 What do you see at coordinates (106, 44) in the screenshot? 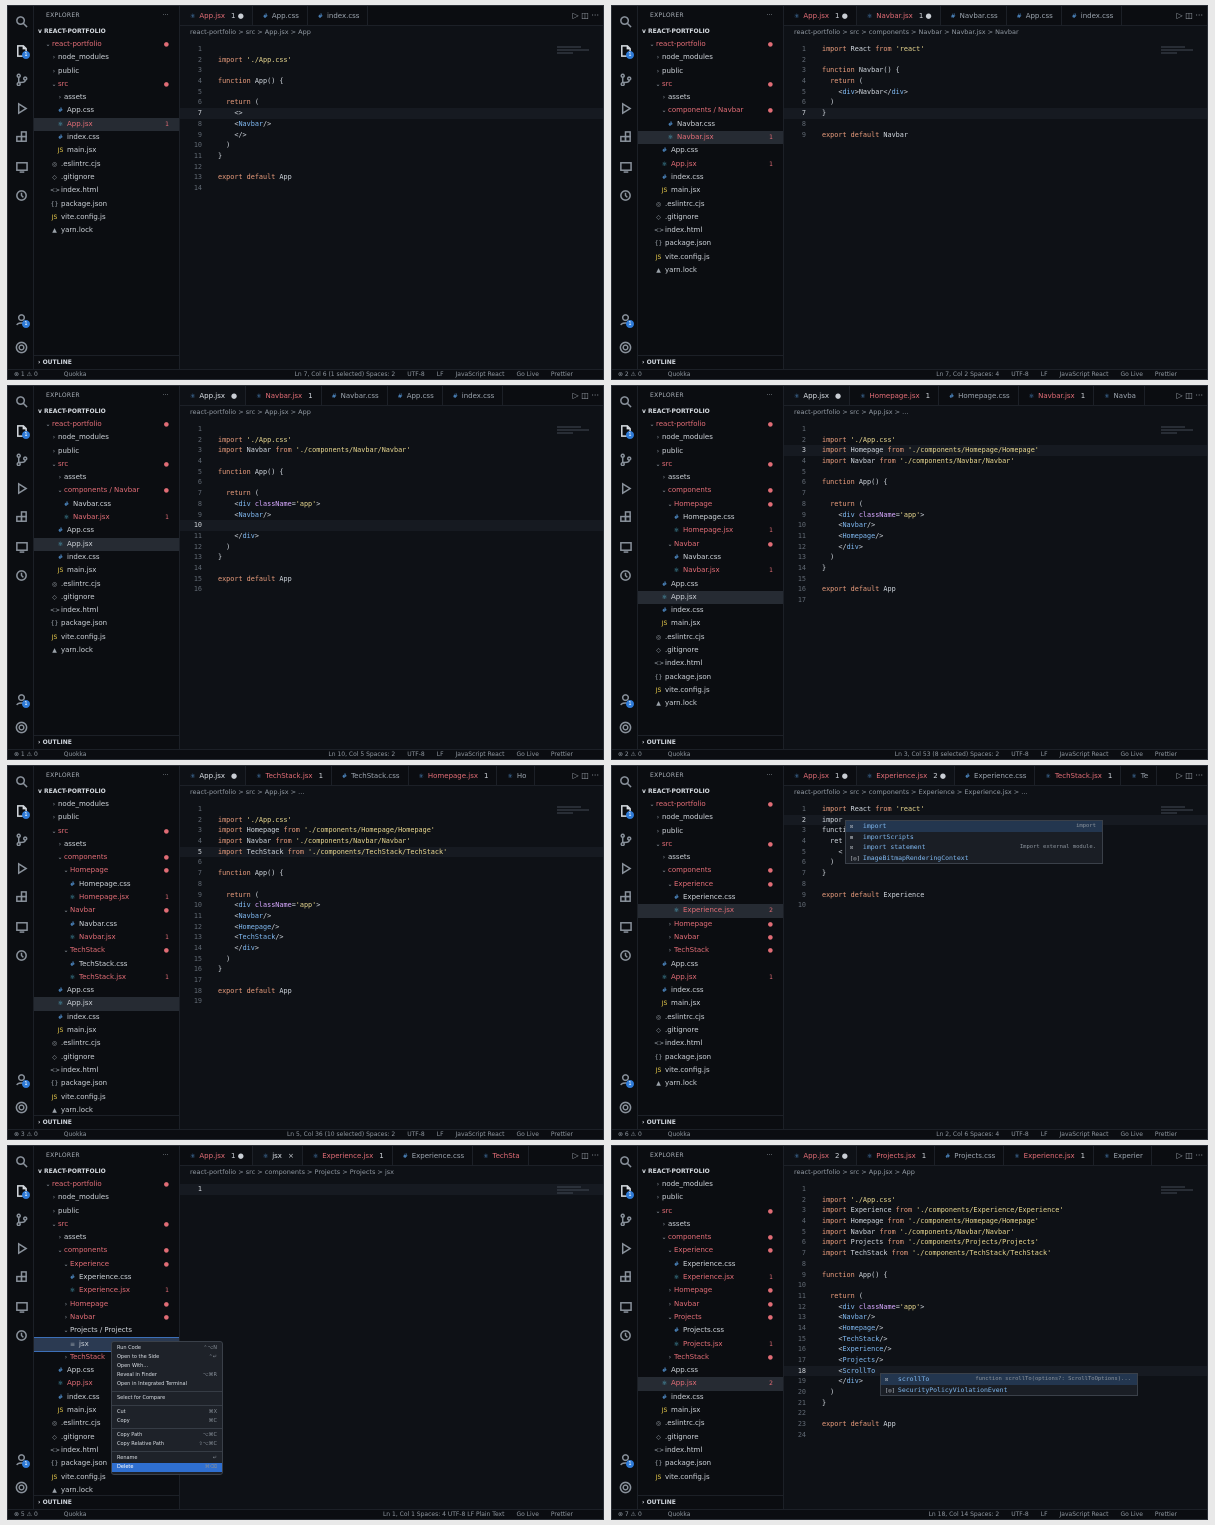
I see `folder-item: ⌄react-portfolio ●` at bounding box center [106, 44].